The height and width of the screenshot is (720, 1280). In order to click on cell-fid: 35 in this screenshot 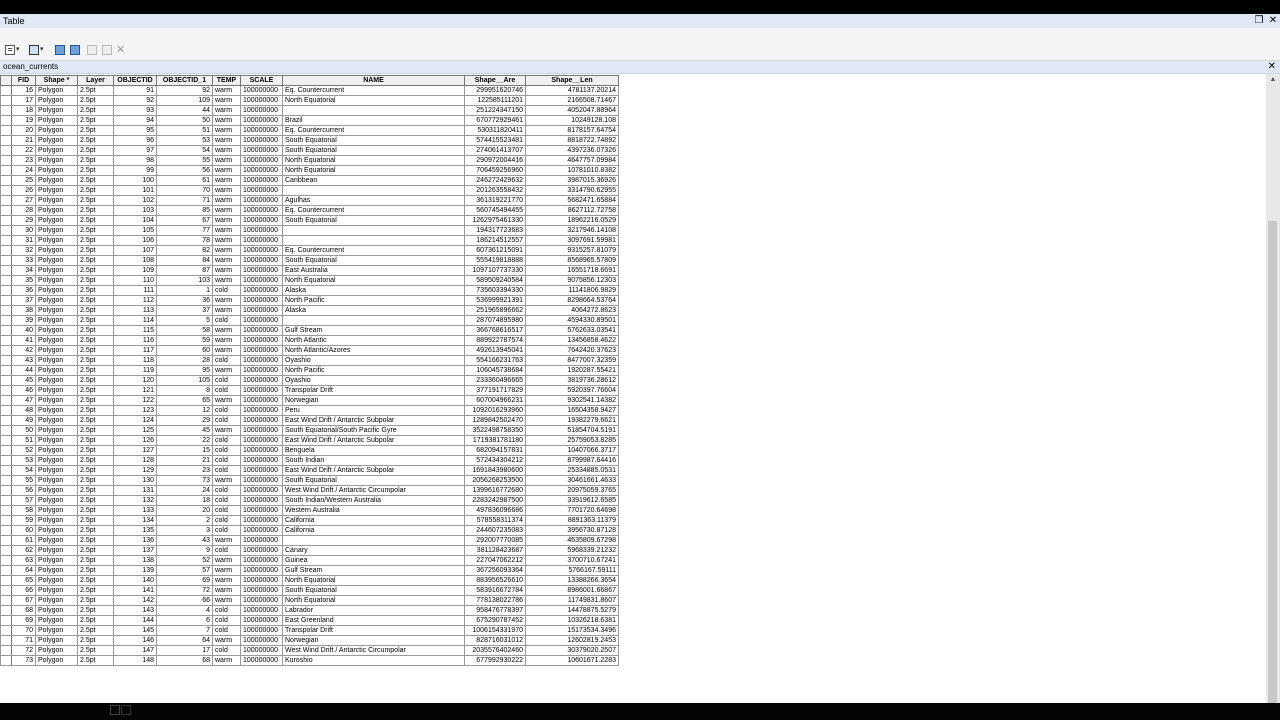, I will do `click(23, 280)`.